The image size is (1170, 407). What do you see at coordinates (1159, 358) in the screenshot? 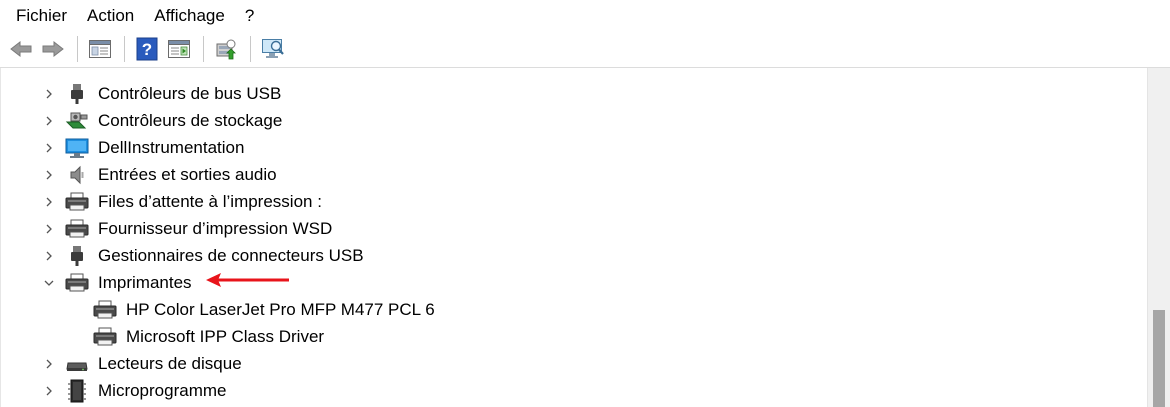
I see `scrollbar-thumb` at bounding box center [1159, 358].